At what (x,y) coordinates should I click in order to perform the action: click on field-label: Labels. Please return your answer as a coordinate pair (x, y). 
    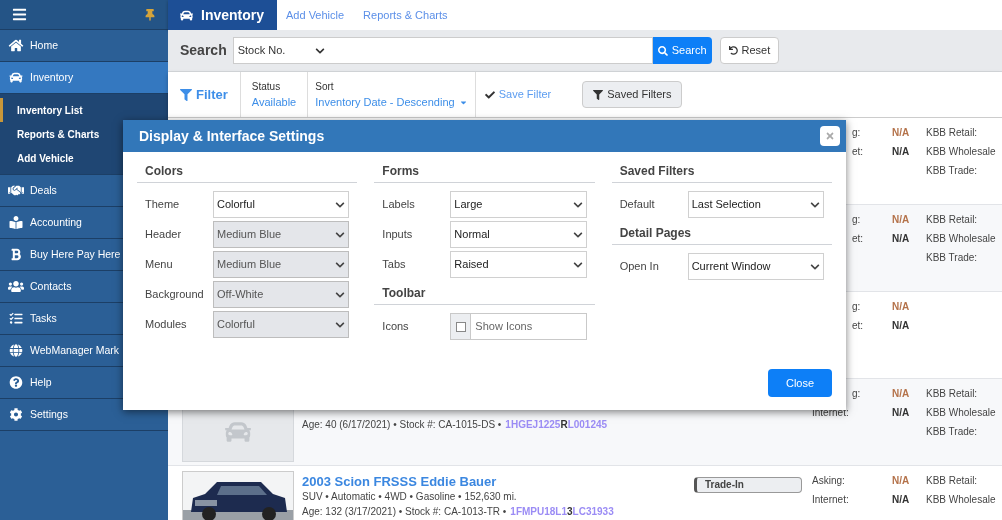
    Looking at the image, I should click on (399, 205).